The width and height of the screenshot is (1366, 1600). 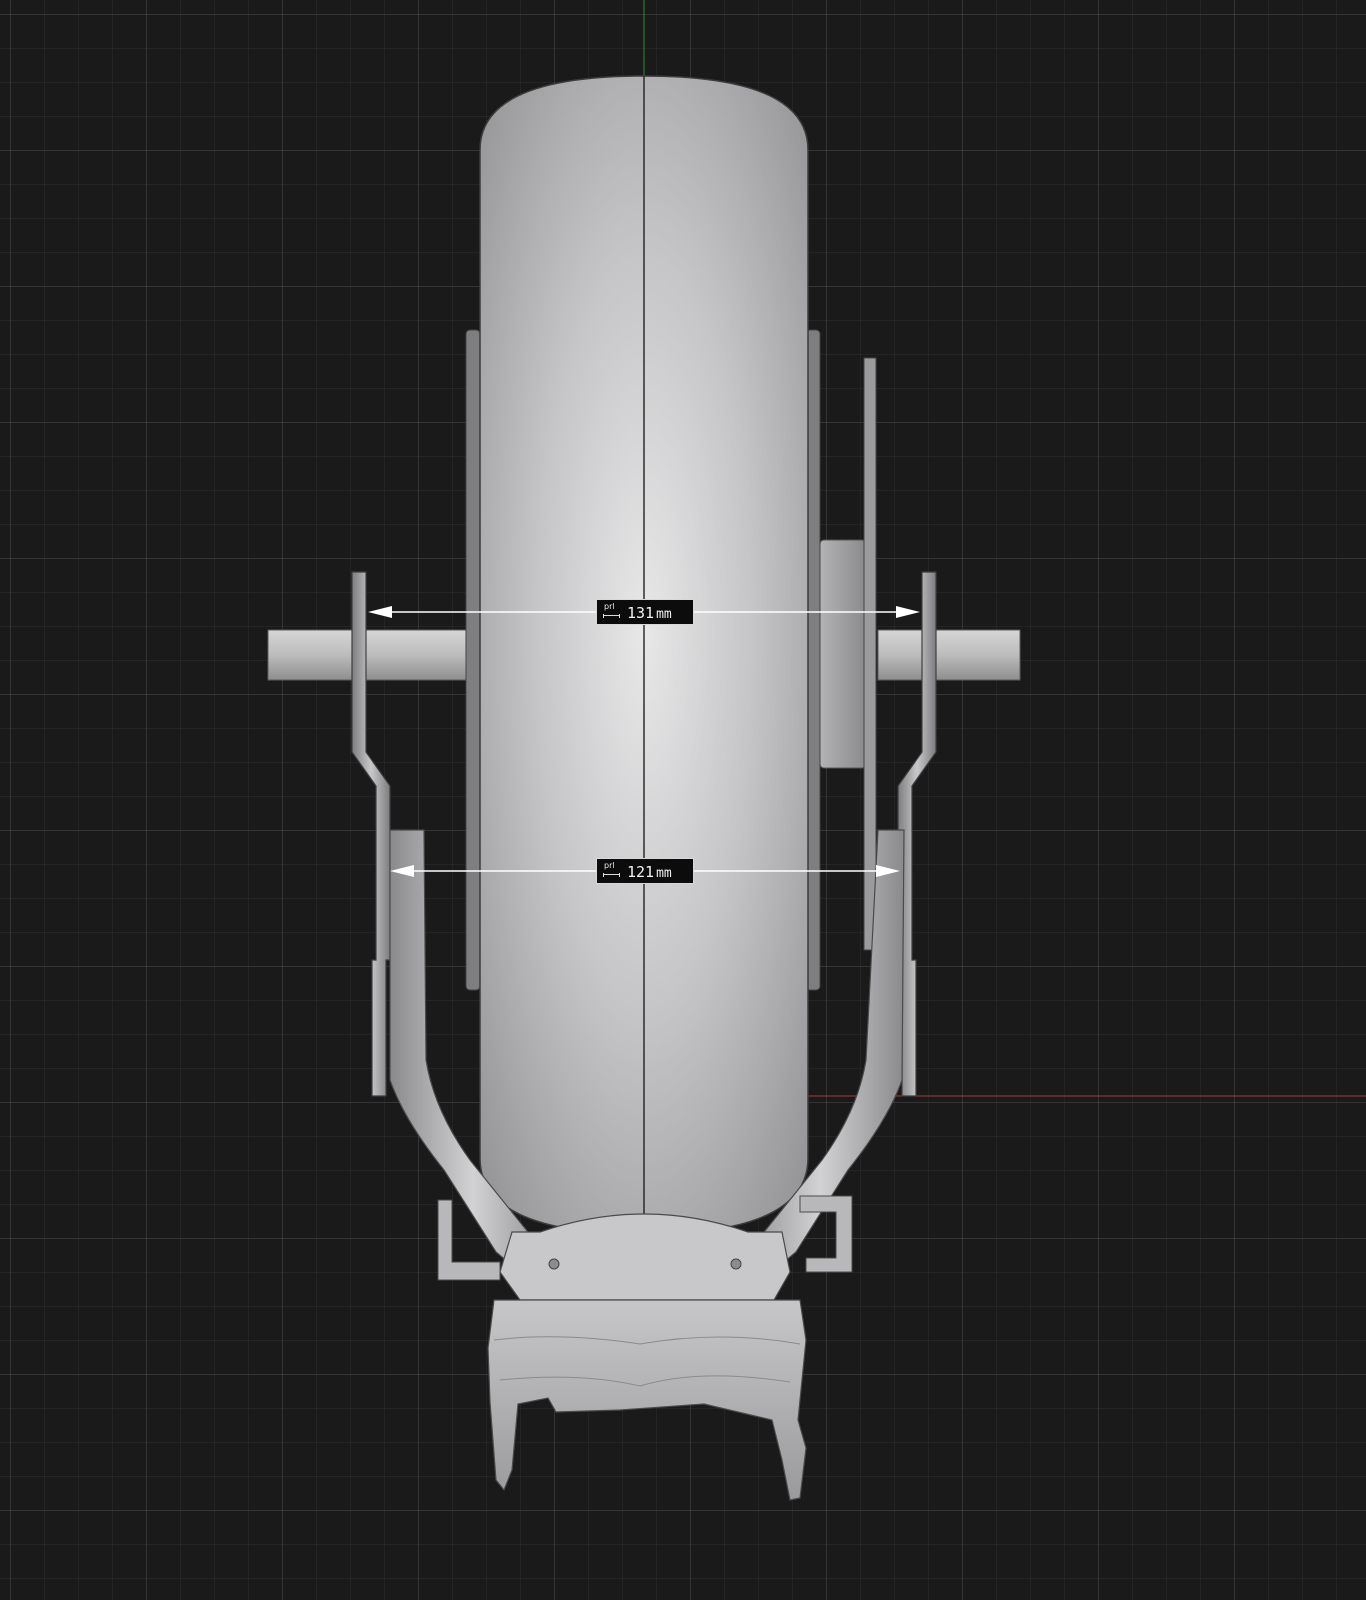 I want to click on dimension-label-131: prl 131 mm, so click(x=645, y=612).